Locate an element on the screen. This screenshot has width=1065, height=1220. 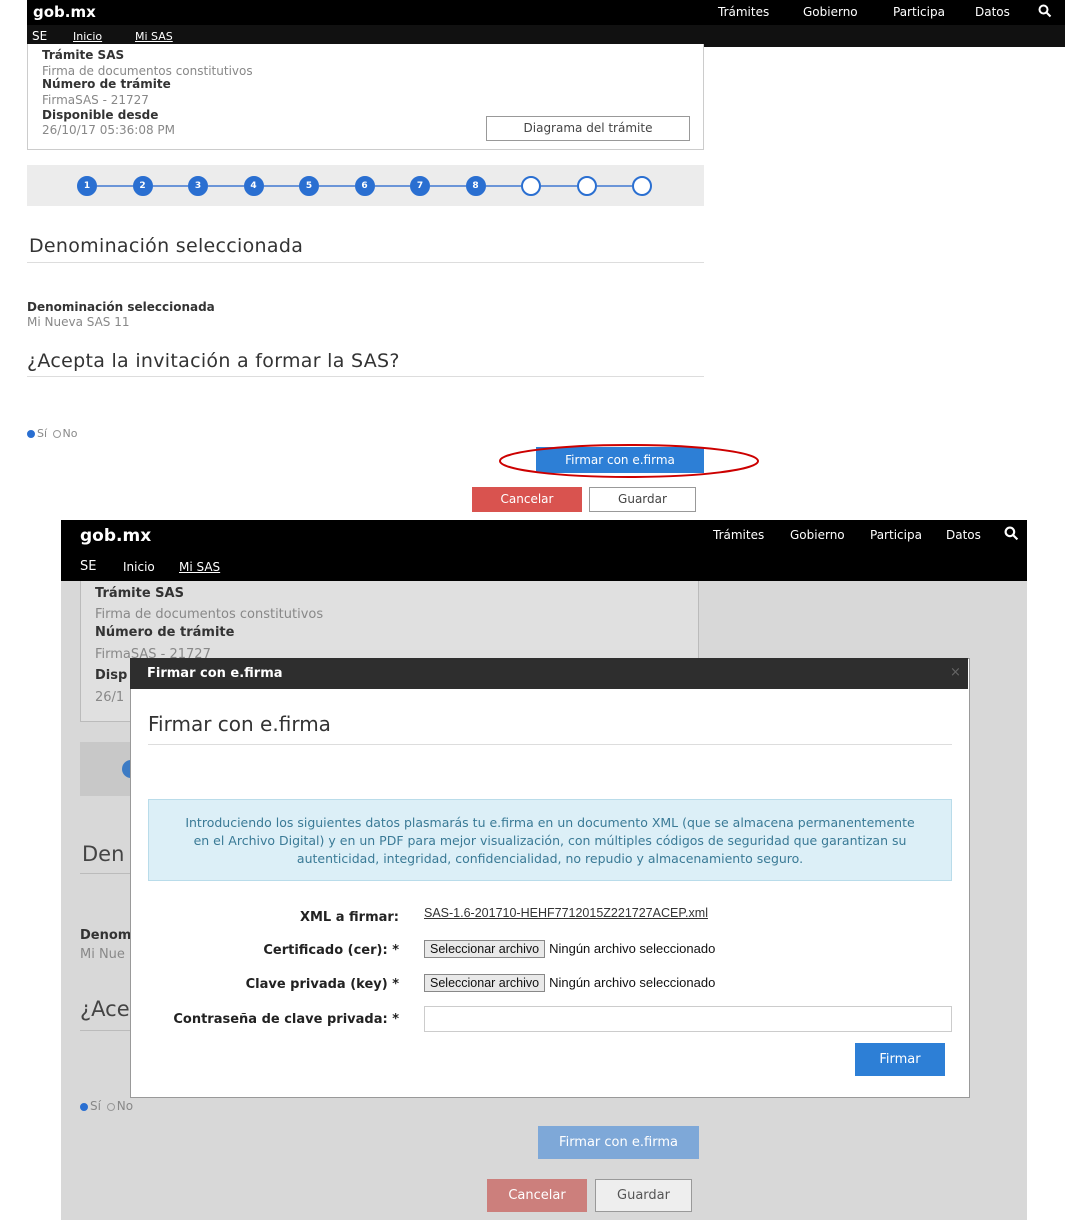
step-8: 8 is located at coordinates (475, 186).